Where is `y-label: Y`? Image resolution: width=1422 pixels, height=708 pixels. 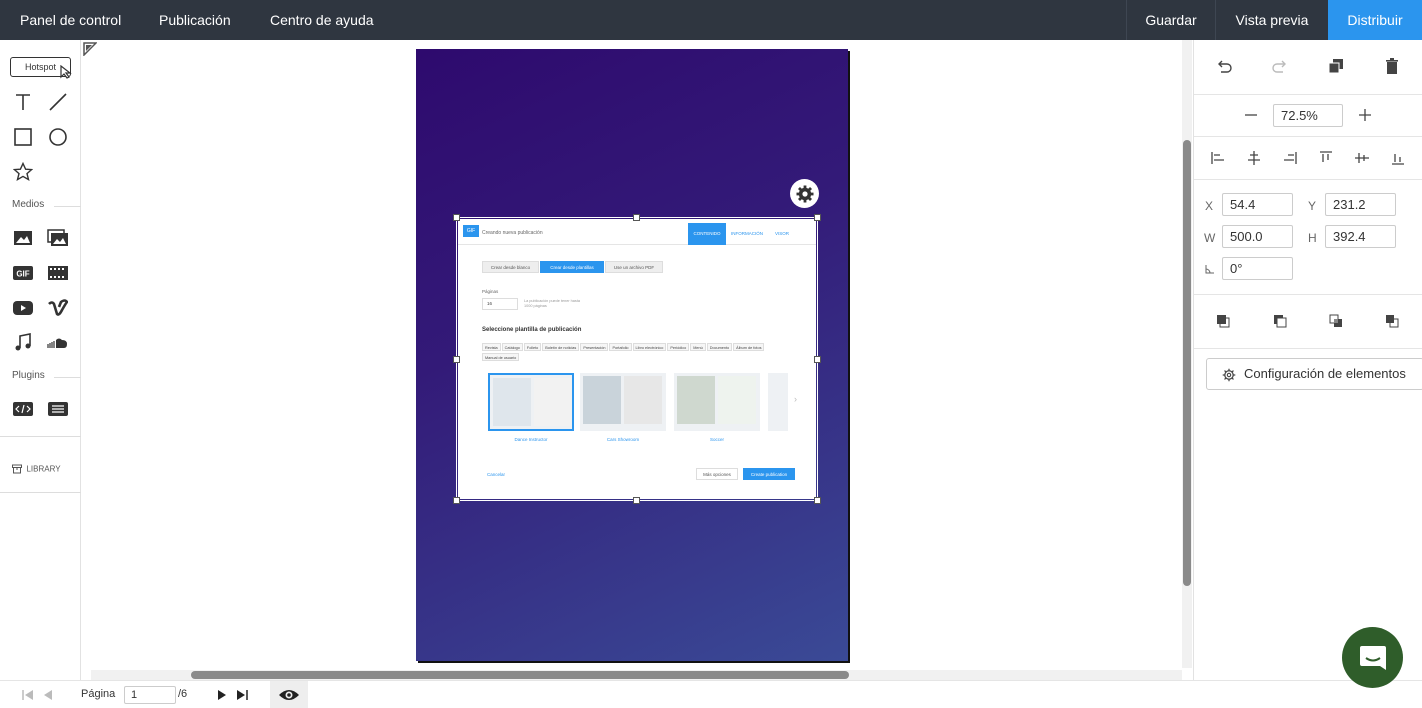
y-label: Y is located at coordinates (1312, 206).